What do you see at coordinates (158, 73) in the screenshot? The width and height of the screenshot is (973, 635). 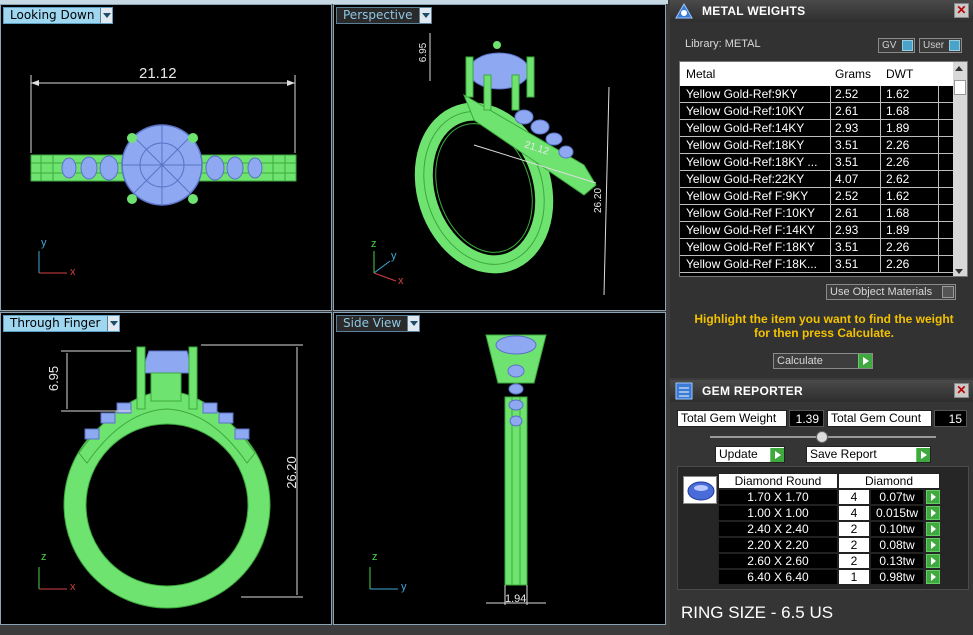 I see `dimension-width: 21.12` at bounding box center [158, 73].